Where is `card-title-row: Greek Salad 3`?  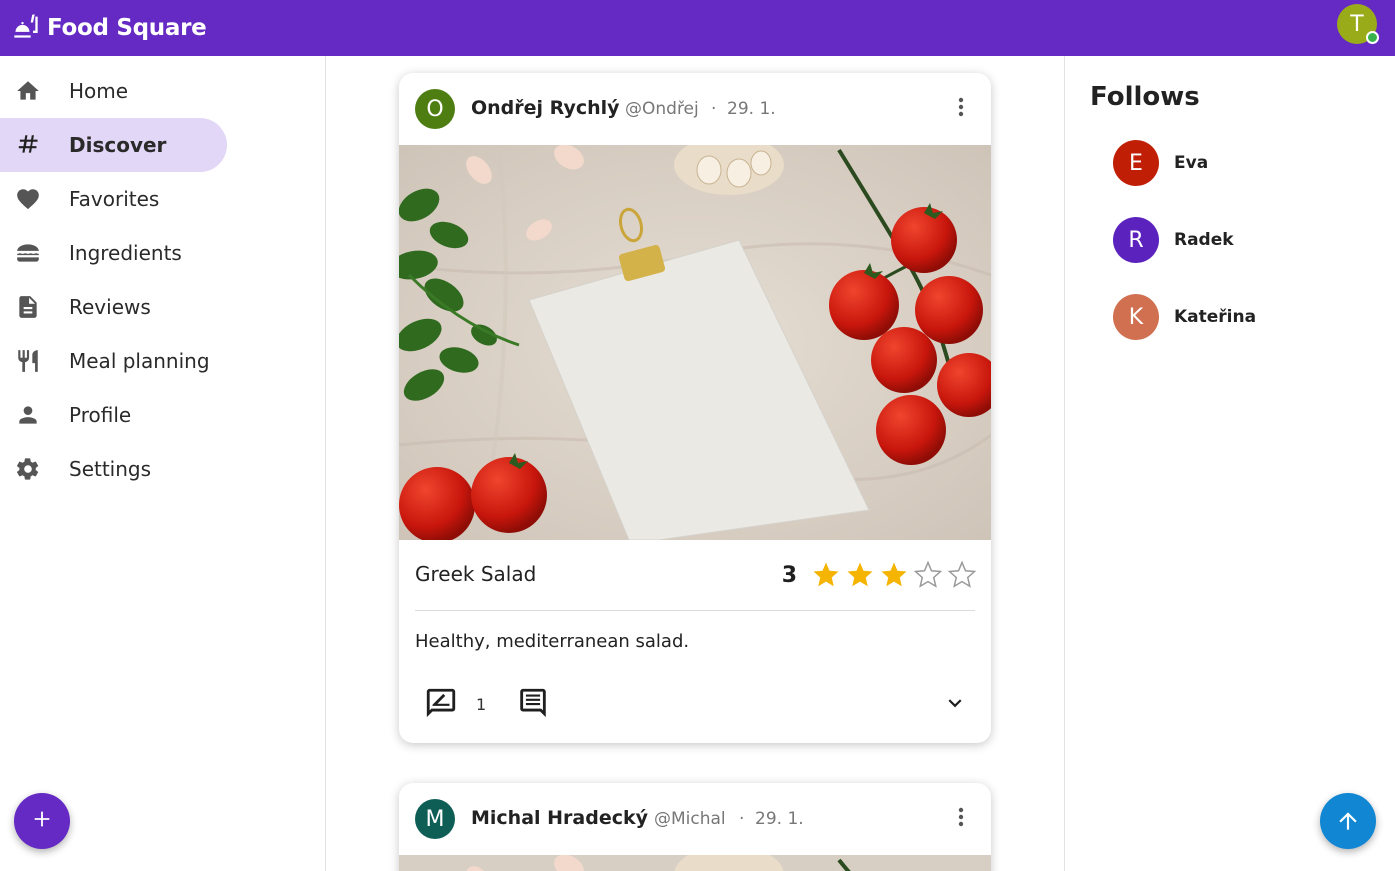 card-title-row: Greek Salad 3 is located at coordinates (695, 575).